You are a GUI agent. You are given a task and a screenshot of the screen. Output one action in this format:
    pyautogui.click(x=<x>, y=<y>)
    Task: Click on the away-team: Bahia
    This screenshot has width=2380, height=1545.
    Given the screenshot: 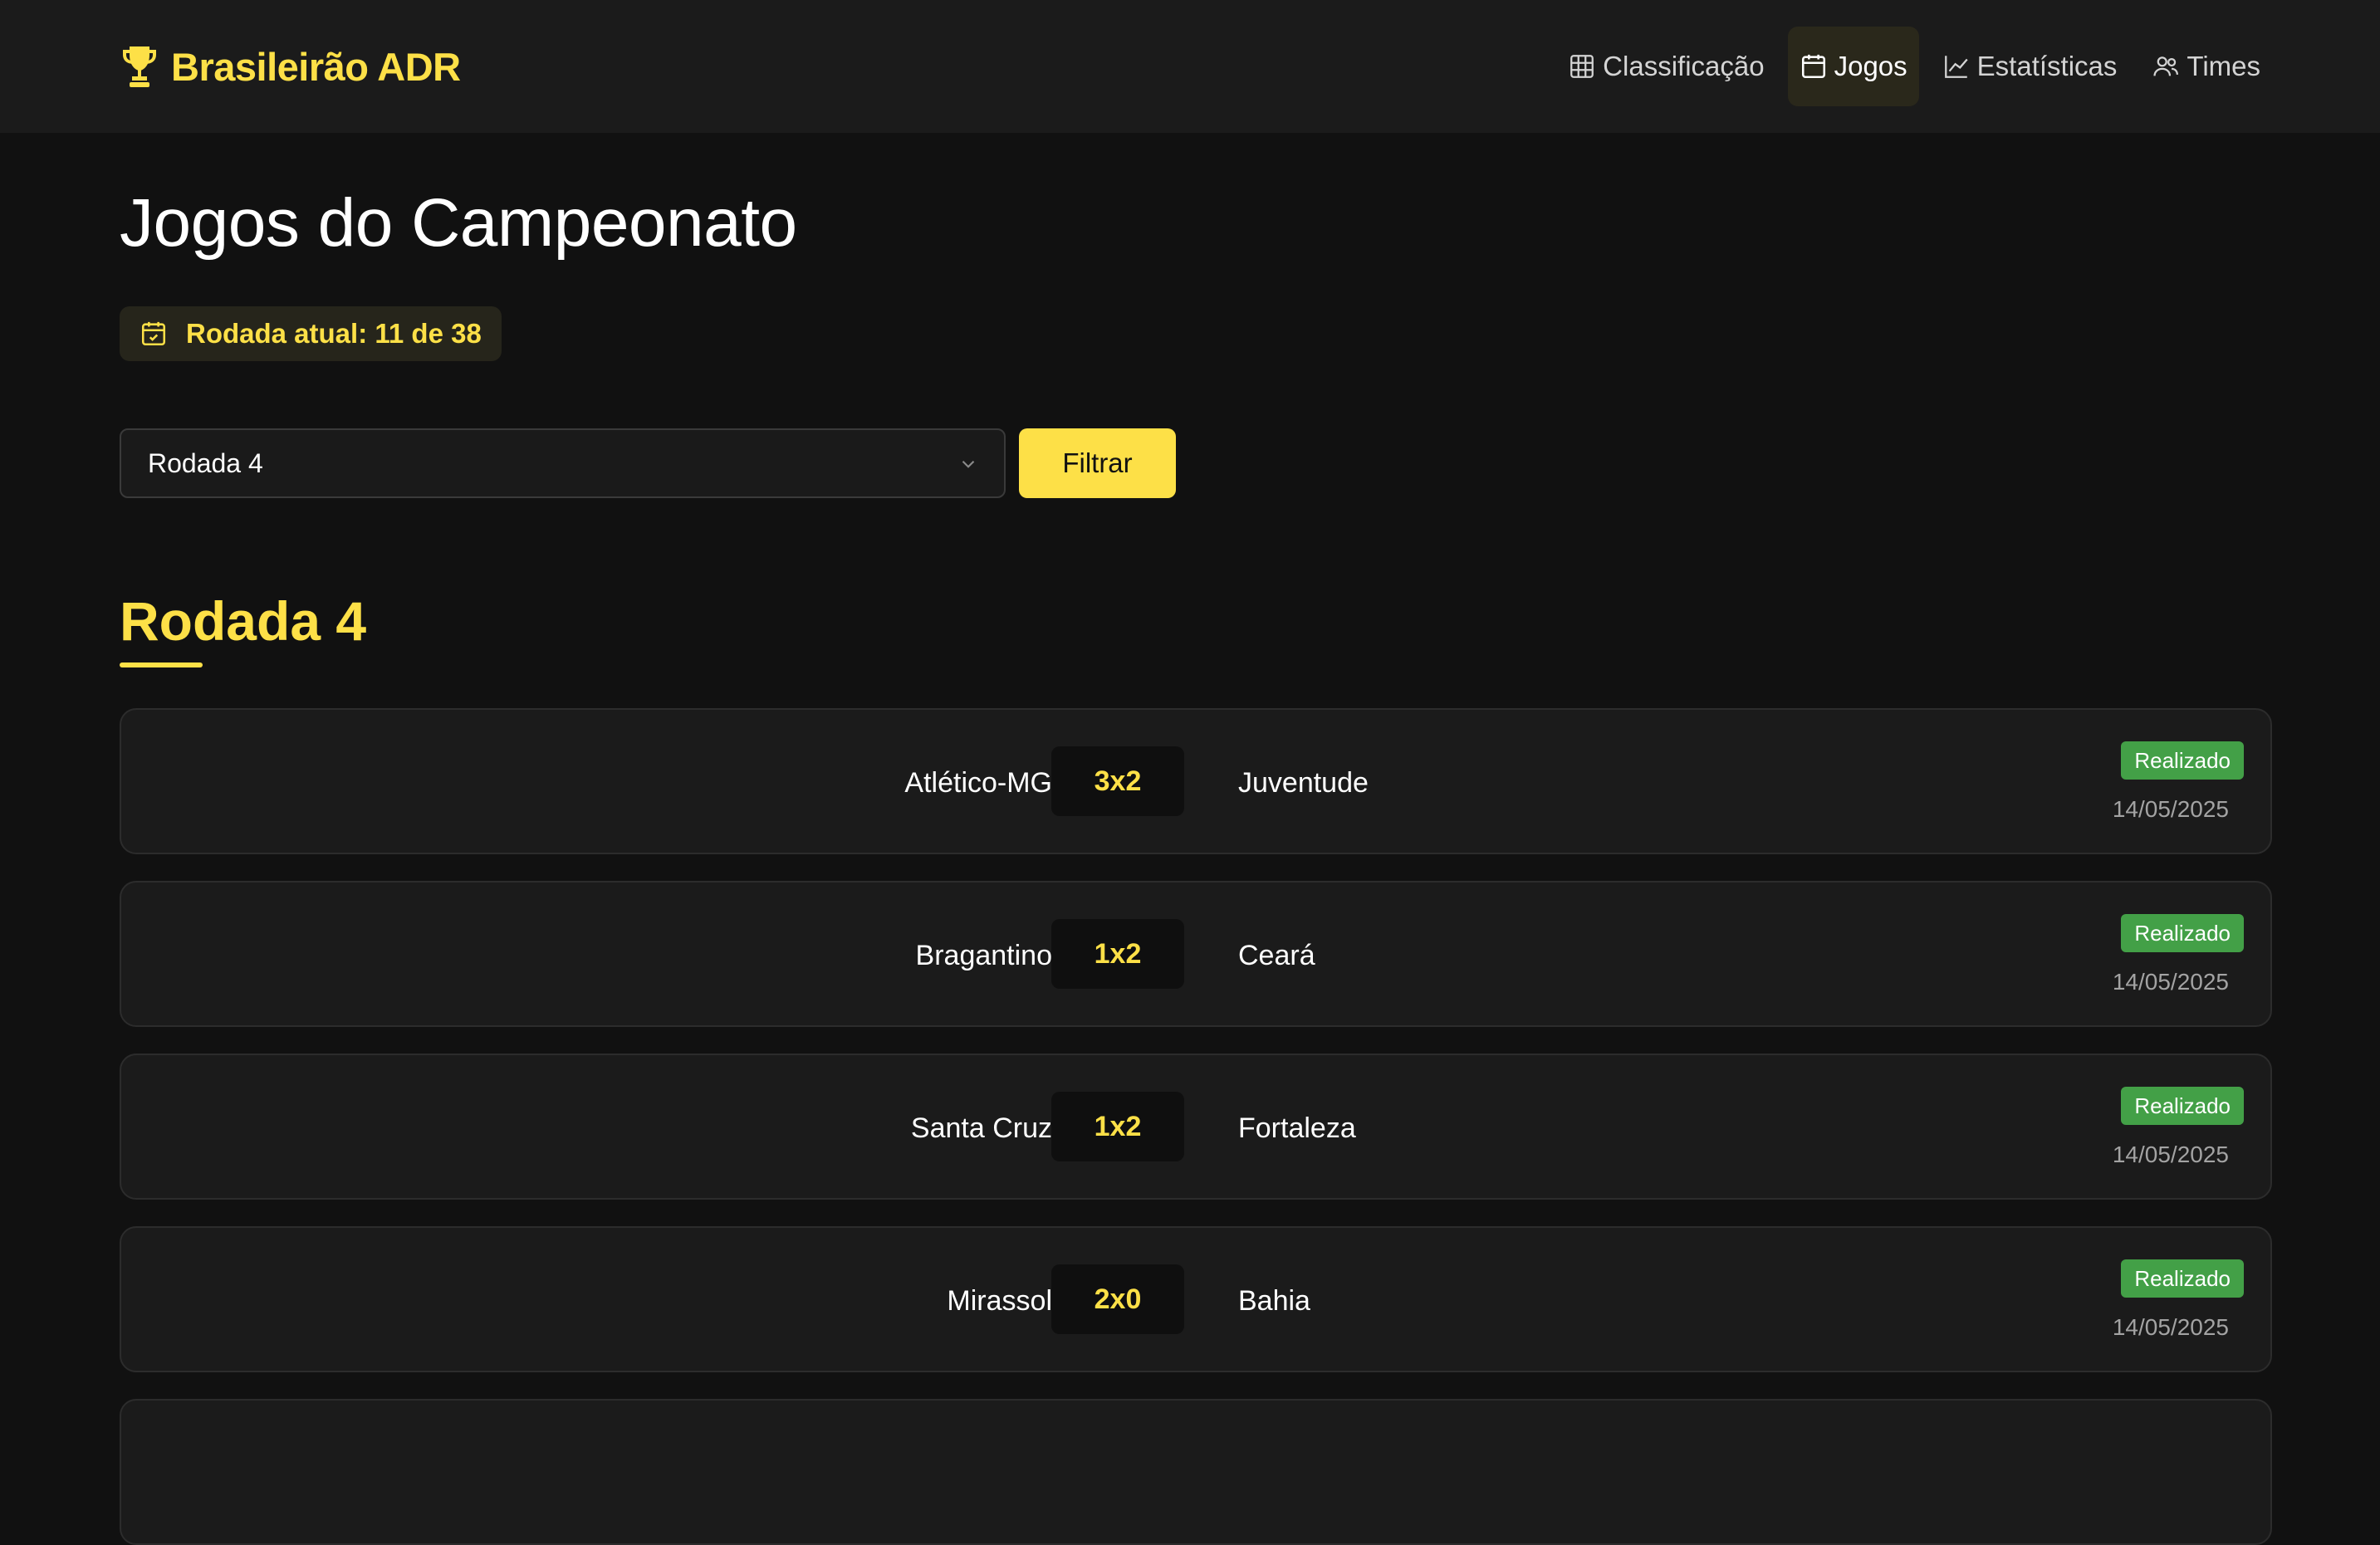 What is the action you would take?
    pyautogui.click(x=1274, y=1300)
    